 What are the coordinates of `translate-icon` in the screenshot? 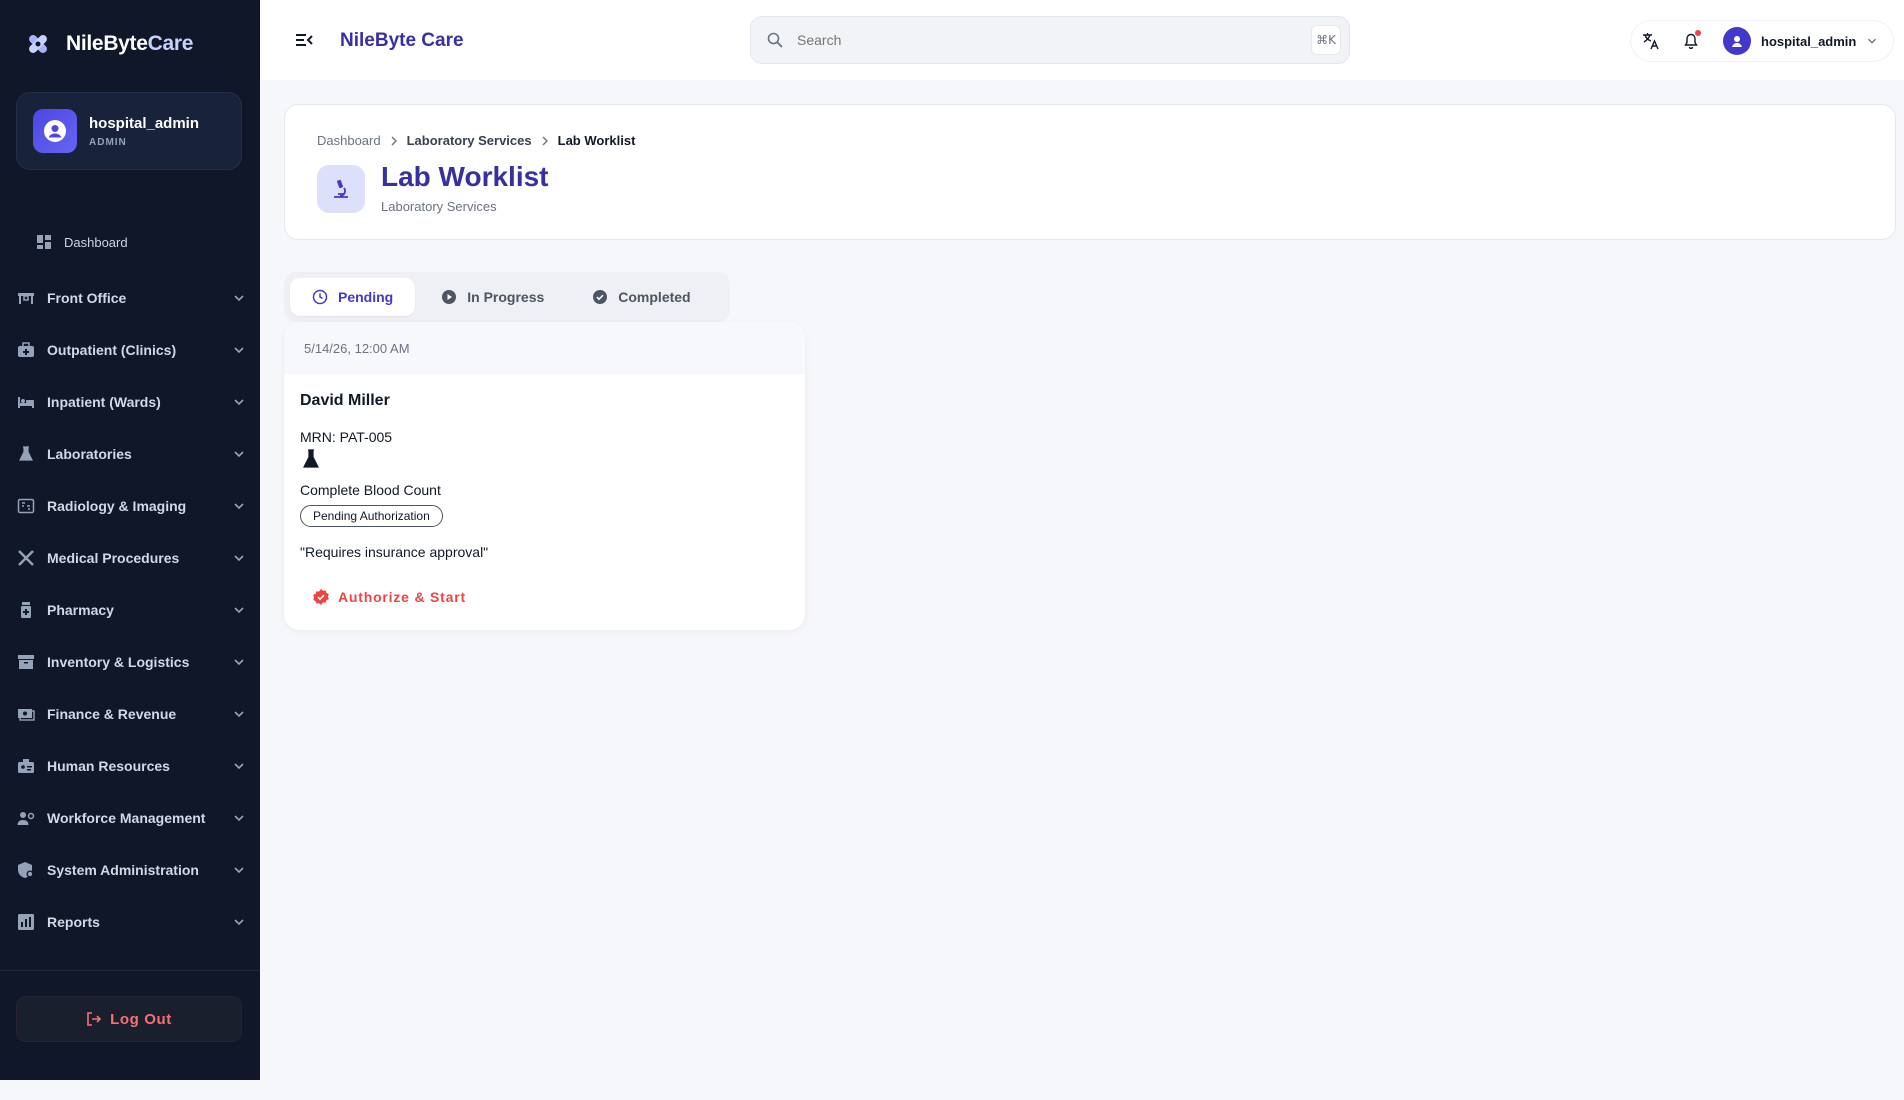 It's located at (1651, 41).